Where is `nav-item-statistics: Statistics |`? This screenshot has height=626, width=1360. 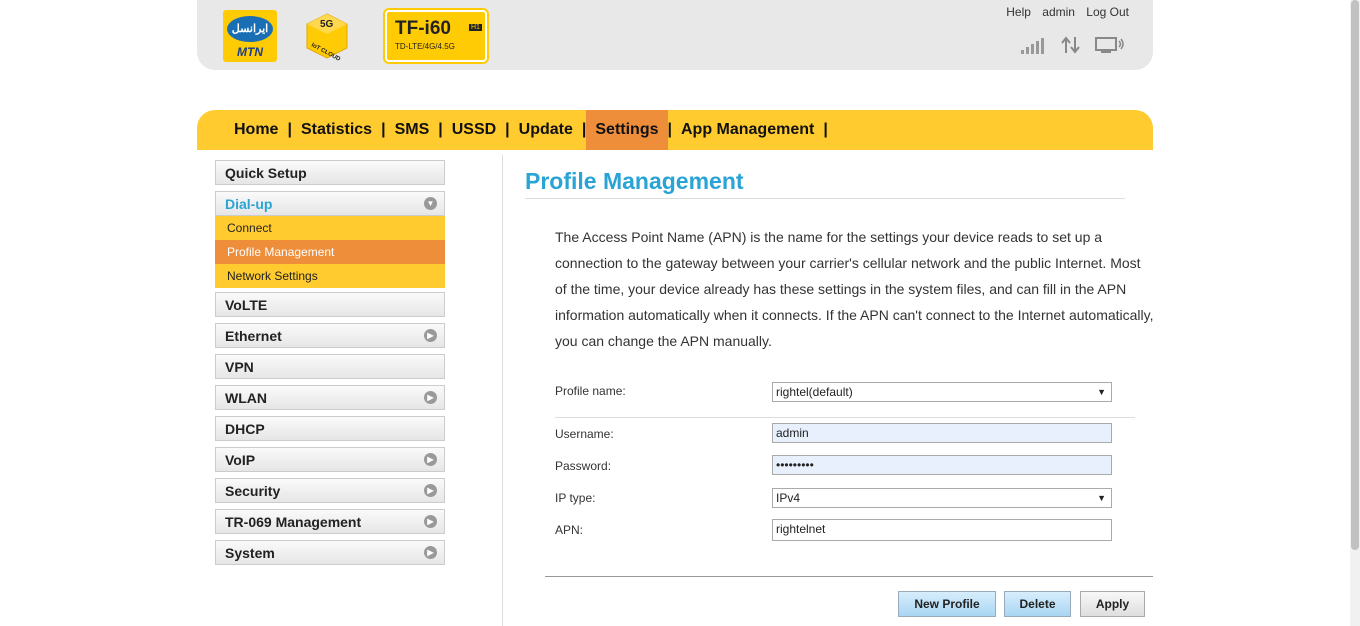 nav-item-statistics: Statistics | is located at coordinates (339, 130).